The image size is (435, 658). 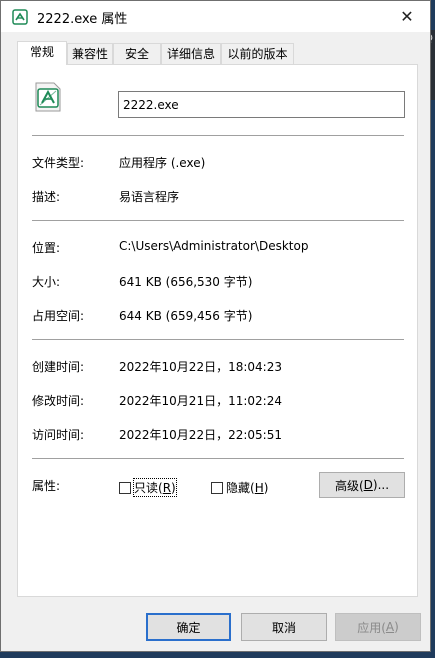 What do you see at coordinates (266, 488) in the screenshot?
I see `hidden-text-end: )` at bounding box center [266, 488].